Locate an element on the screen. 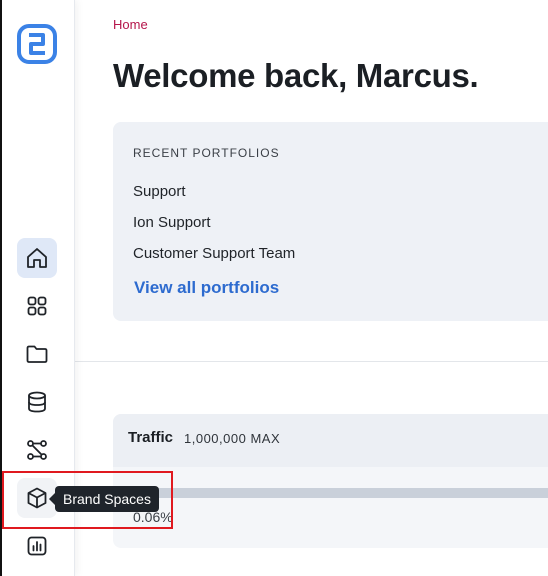 The height and width of the screenshot is (576, 548). sidebar-item-dashboard is located at coordinates (37, 306).